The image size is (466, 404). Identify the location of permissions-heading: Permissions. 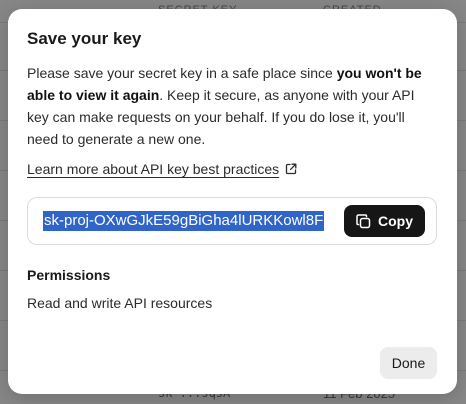
(69, 275).